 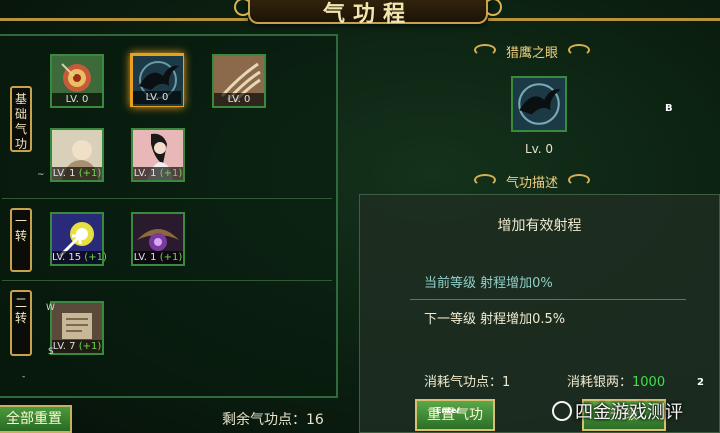 I want to click on title-banner: 气功程, so click(x=368, y=13).